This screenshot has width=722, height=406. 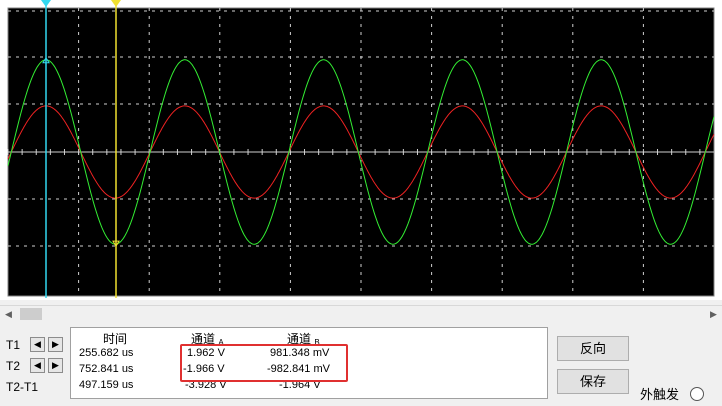 What do you see at coordinates (593, 381) in the screenshot?
I see `save-button: 保存` at bounding box center [593, 381].